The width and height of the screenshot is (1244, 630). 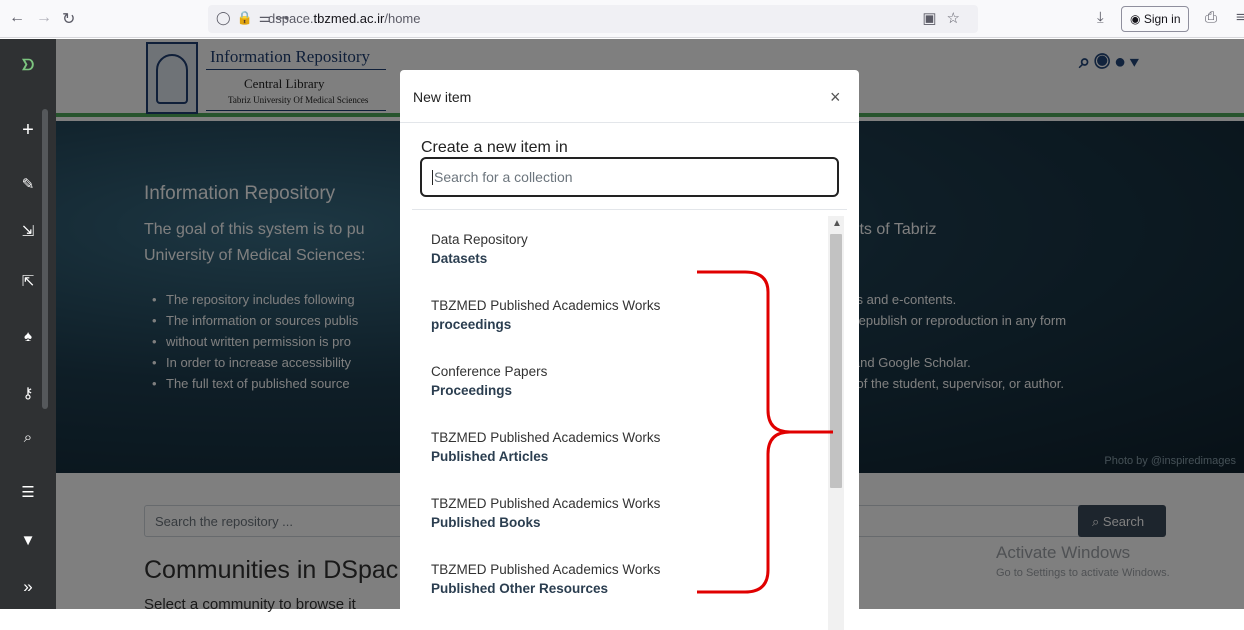 I want to click on key-icon: ⚷, so click(x=28, y=393).